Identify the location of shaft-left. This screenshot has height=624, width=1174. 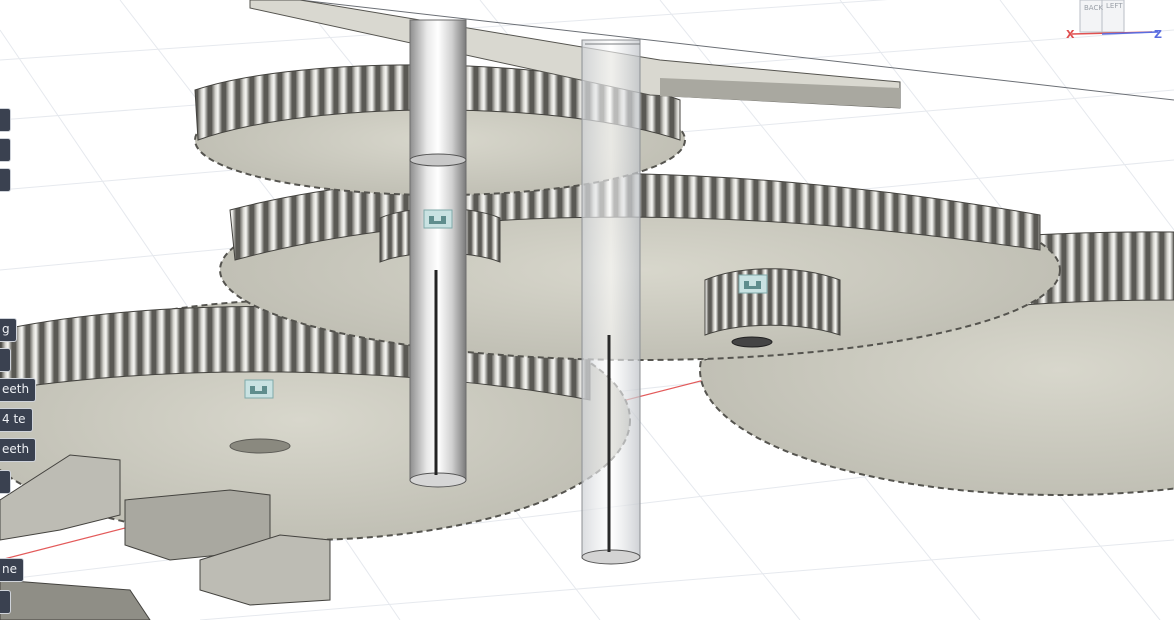
(438, 253).